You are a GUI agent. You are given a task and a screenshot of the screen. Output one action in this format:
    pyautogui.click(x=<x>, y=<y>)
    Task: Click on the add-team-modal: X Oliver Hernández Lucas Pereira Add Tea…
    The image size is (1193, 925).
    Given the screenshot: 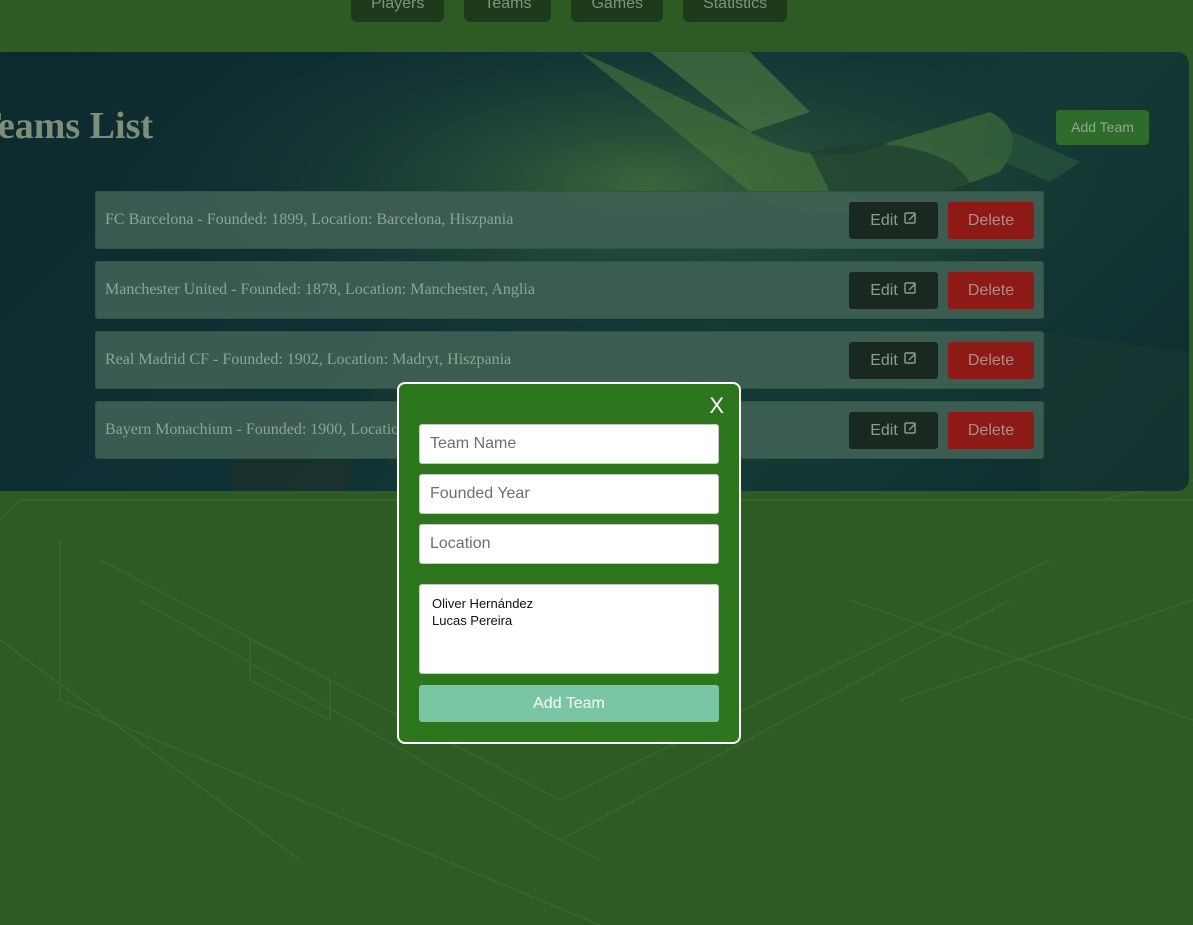 What is the action you would take?
    pyautogui.click(x=569, y=563)
    